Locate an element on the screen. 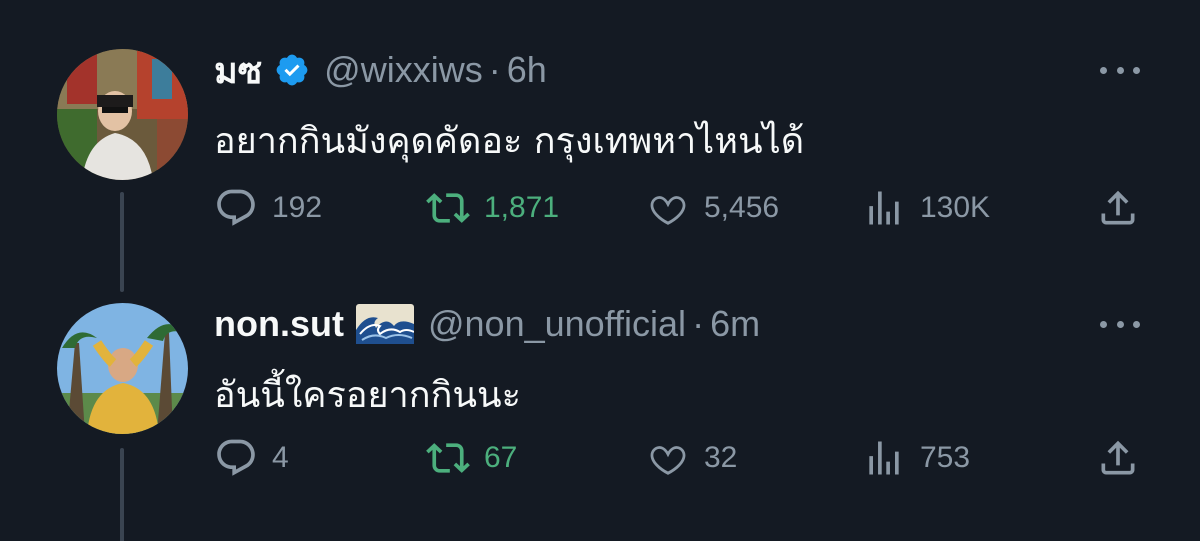 This screenshot has height=541, width=1200. views-button: 753 is located at coordinates (916, 458).